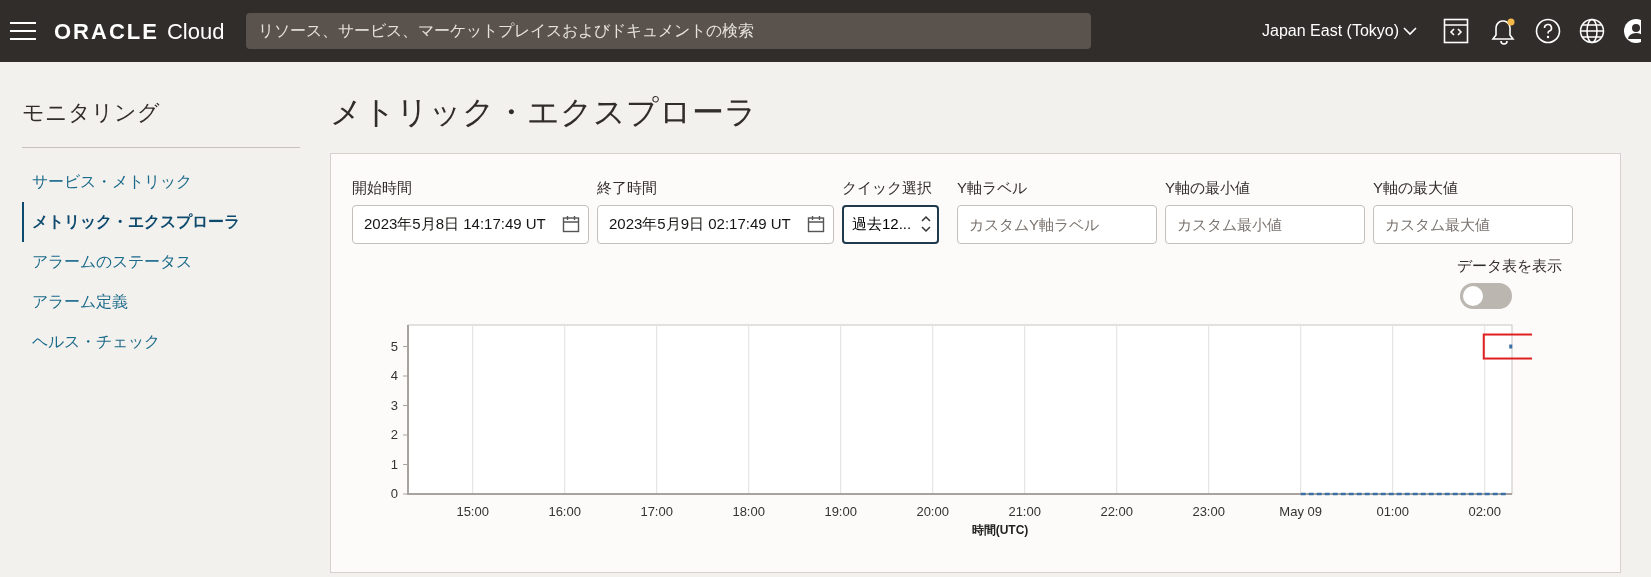  I want to click on up-down-chevron-icon, so click(926, 224).